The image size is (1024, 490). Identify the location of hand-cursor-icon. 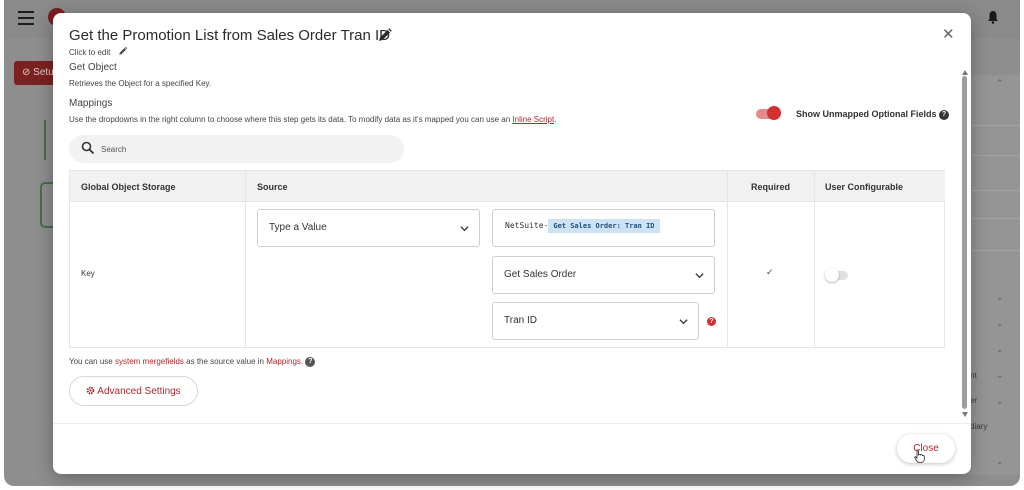
(919, 456).